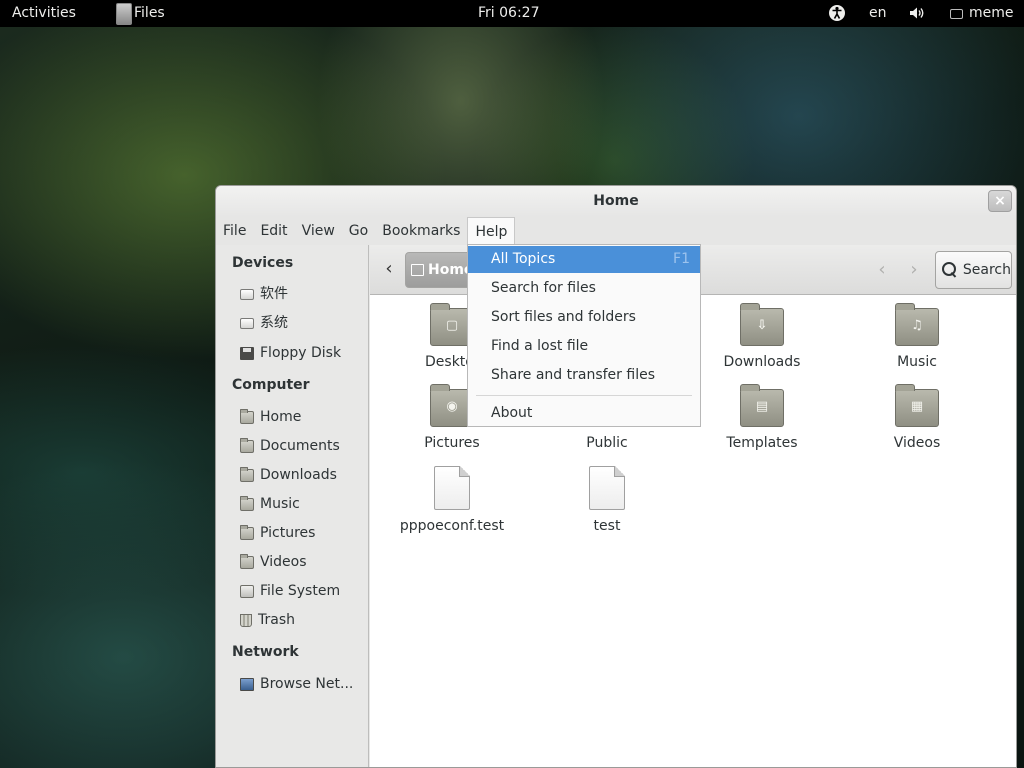 This screenshot has height=768, width=1024. What do you see at coordinates (440, 270) in the screenshot?
I see `path-bar-home-button: Home` at bounding box center [440, 270].